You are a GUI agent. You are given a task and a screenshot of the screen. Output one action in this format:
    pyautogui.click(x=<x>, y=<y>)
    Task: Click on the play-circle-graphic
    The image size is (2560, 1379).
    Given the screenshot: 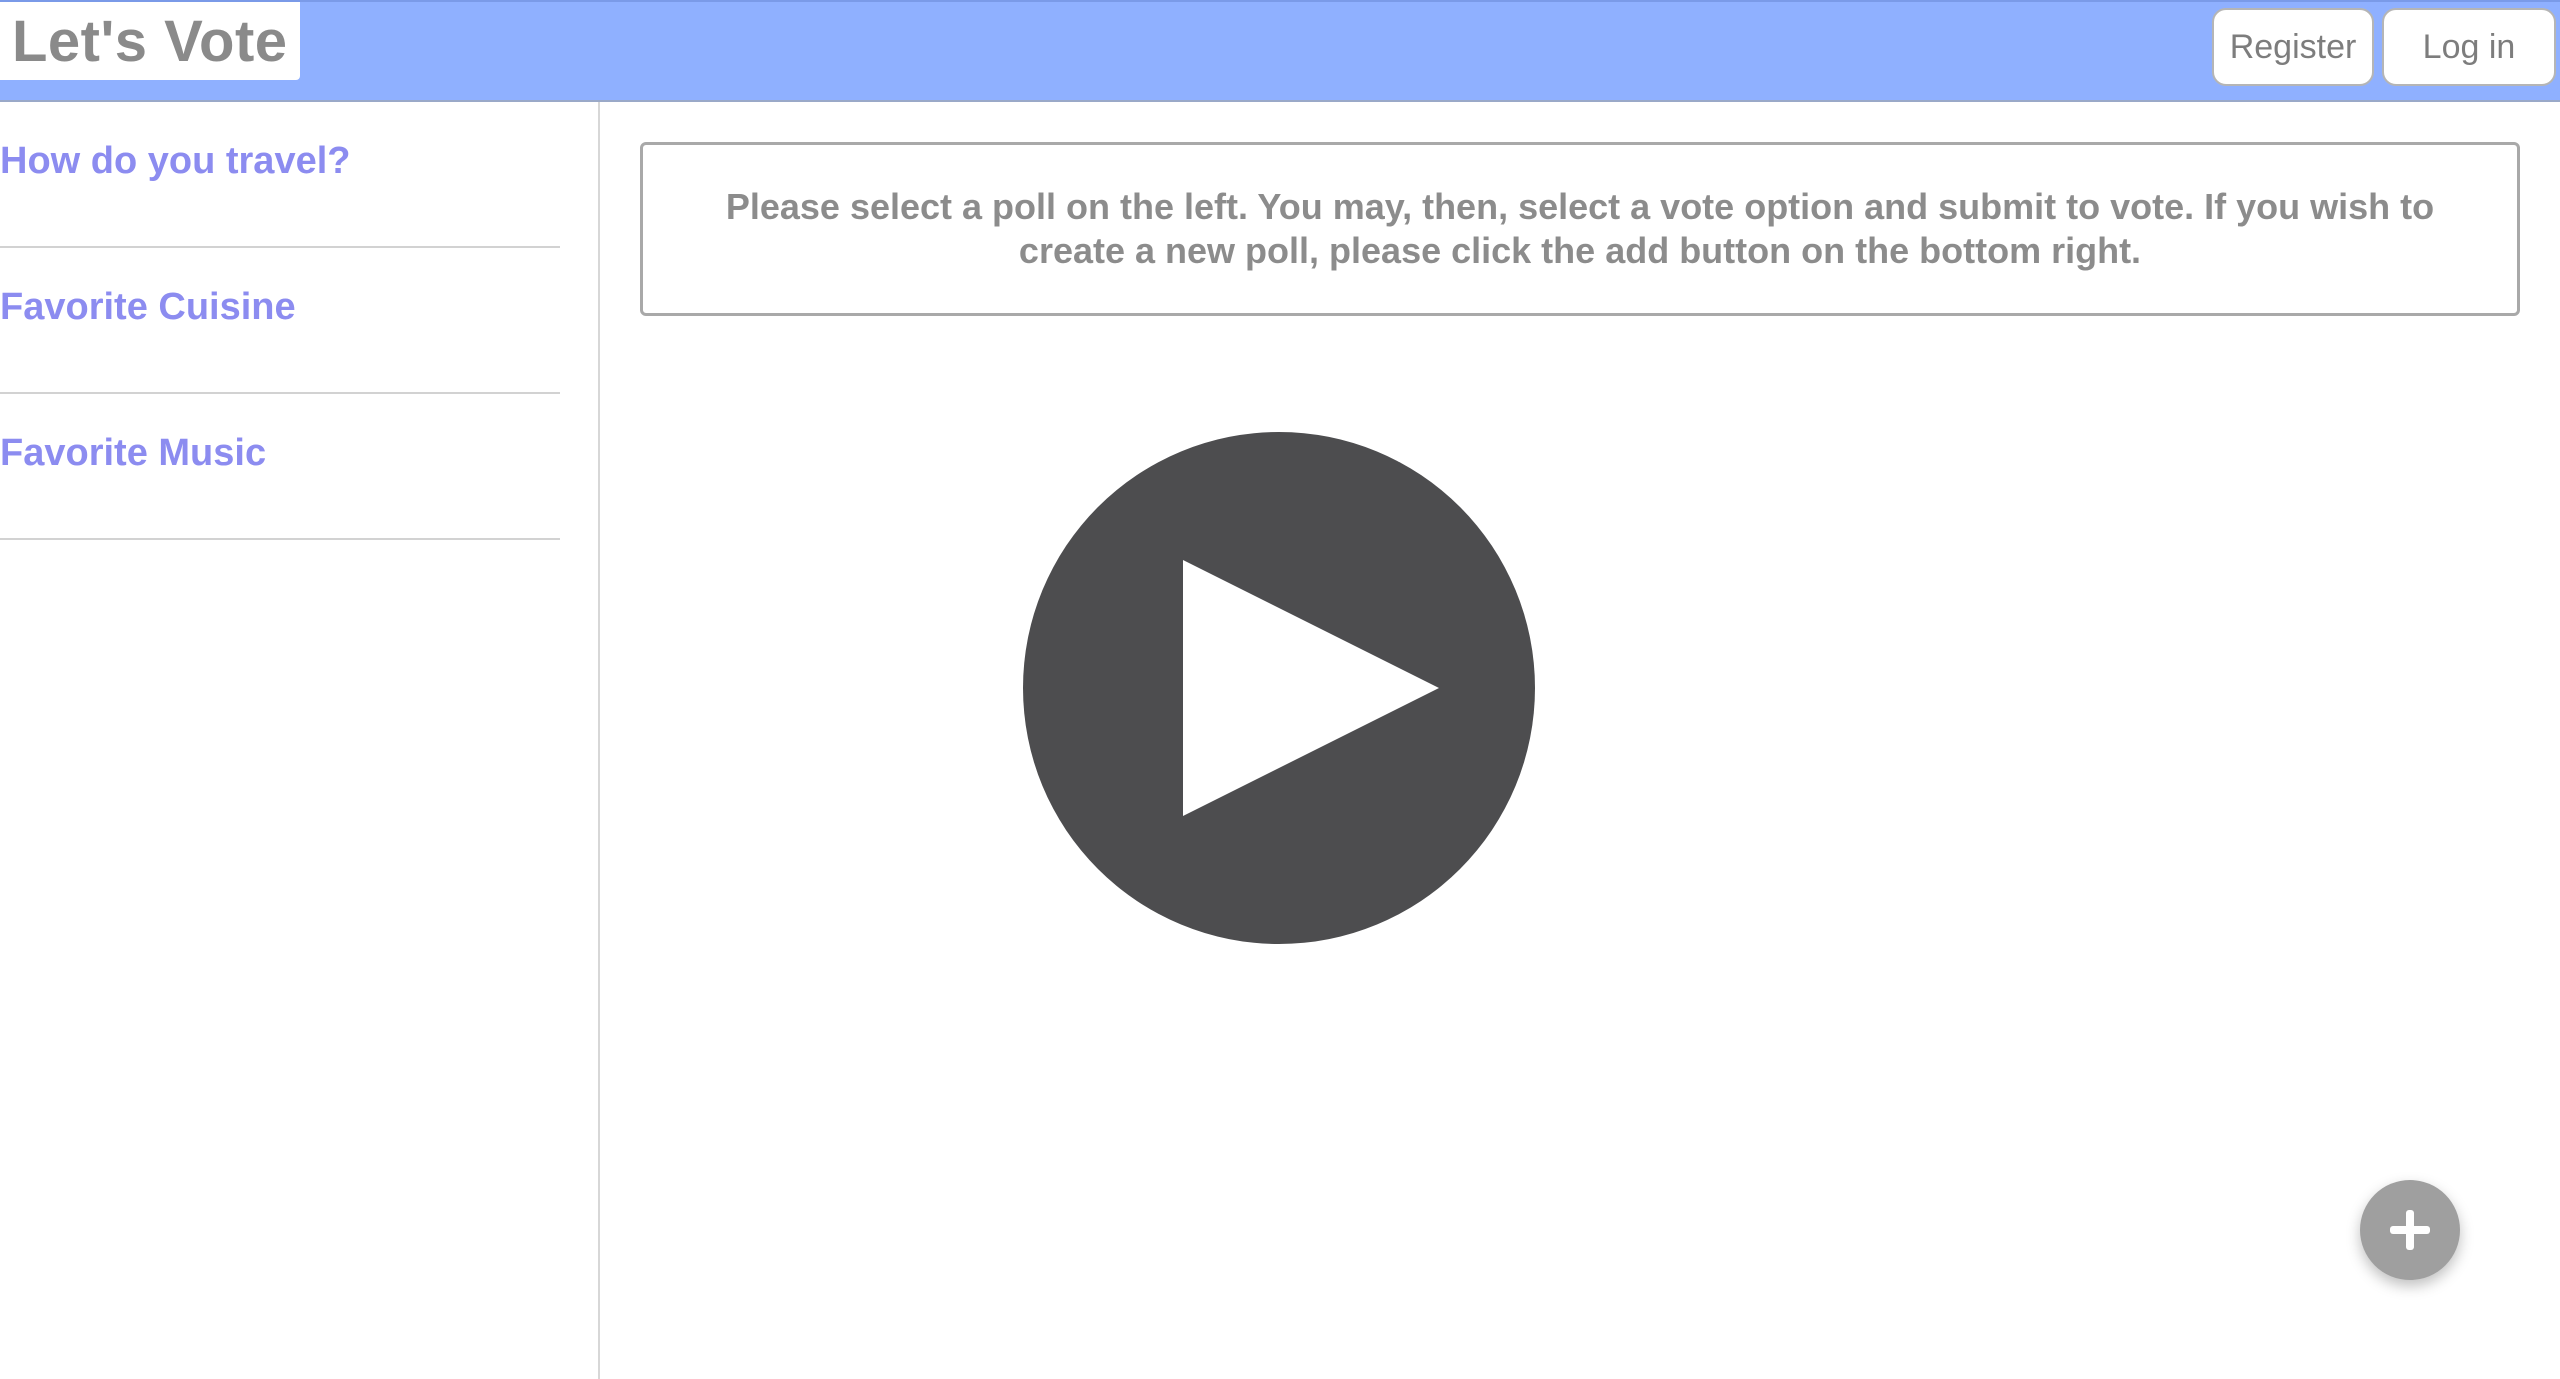 What is the action you would take?
    pyautogui.click(x=1279, y=688)
    